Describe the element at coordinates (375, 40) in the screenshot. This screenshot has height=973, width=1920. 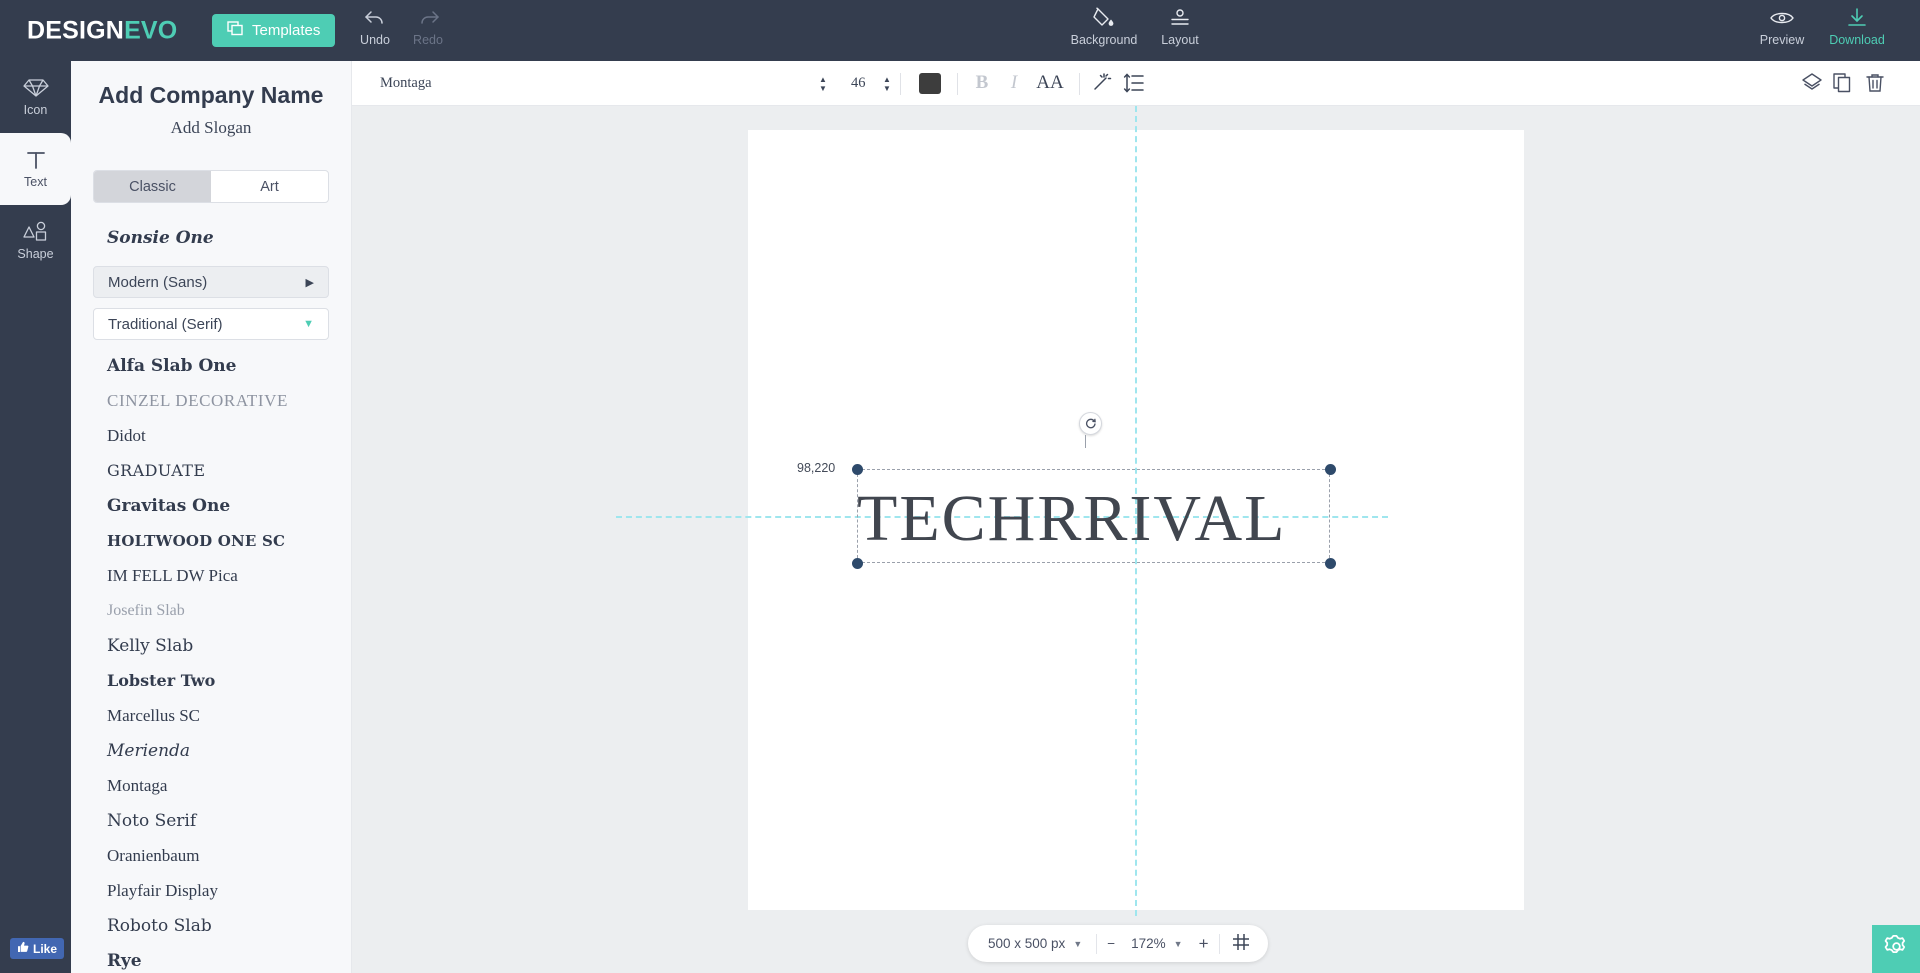
I see `undo-label: Undo` at that location.